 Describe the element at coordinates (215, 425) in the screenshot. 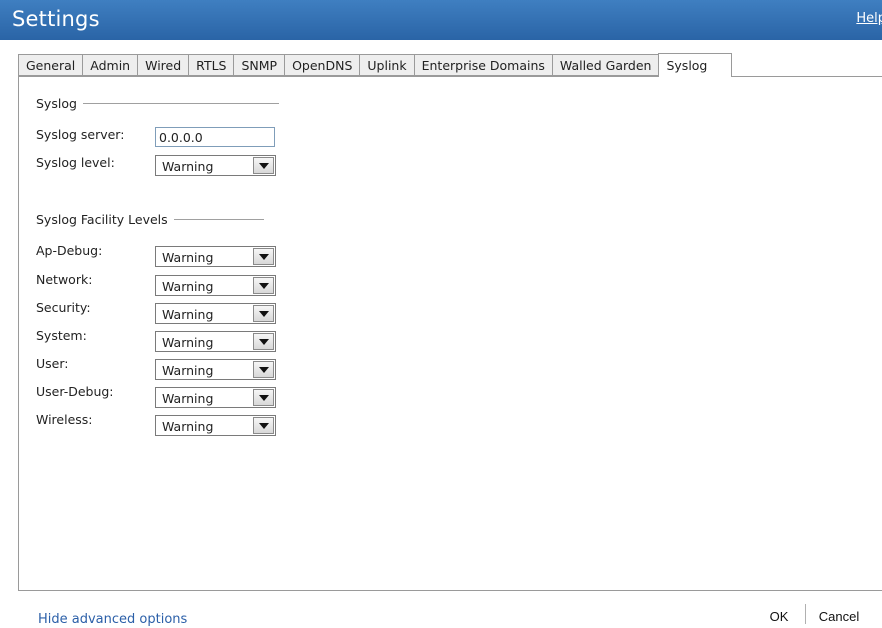

I see `wireless-select: Warning` at that location.